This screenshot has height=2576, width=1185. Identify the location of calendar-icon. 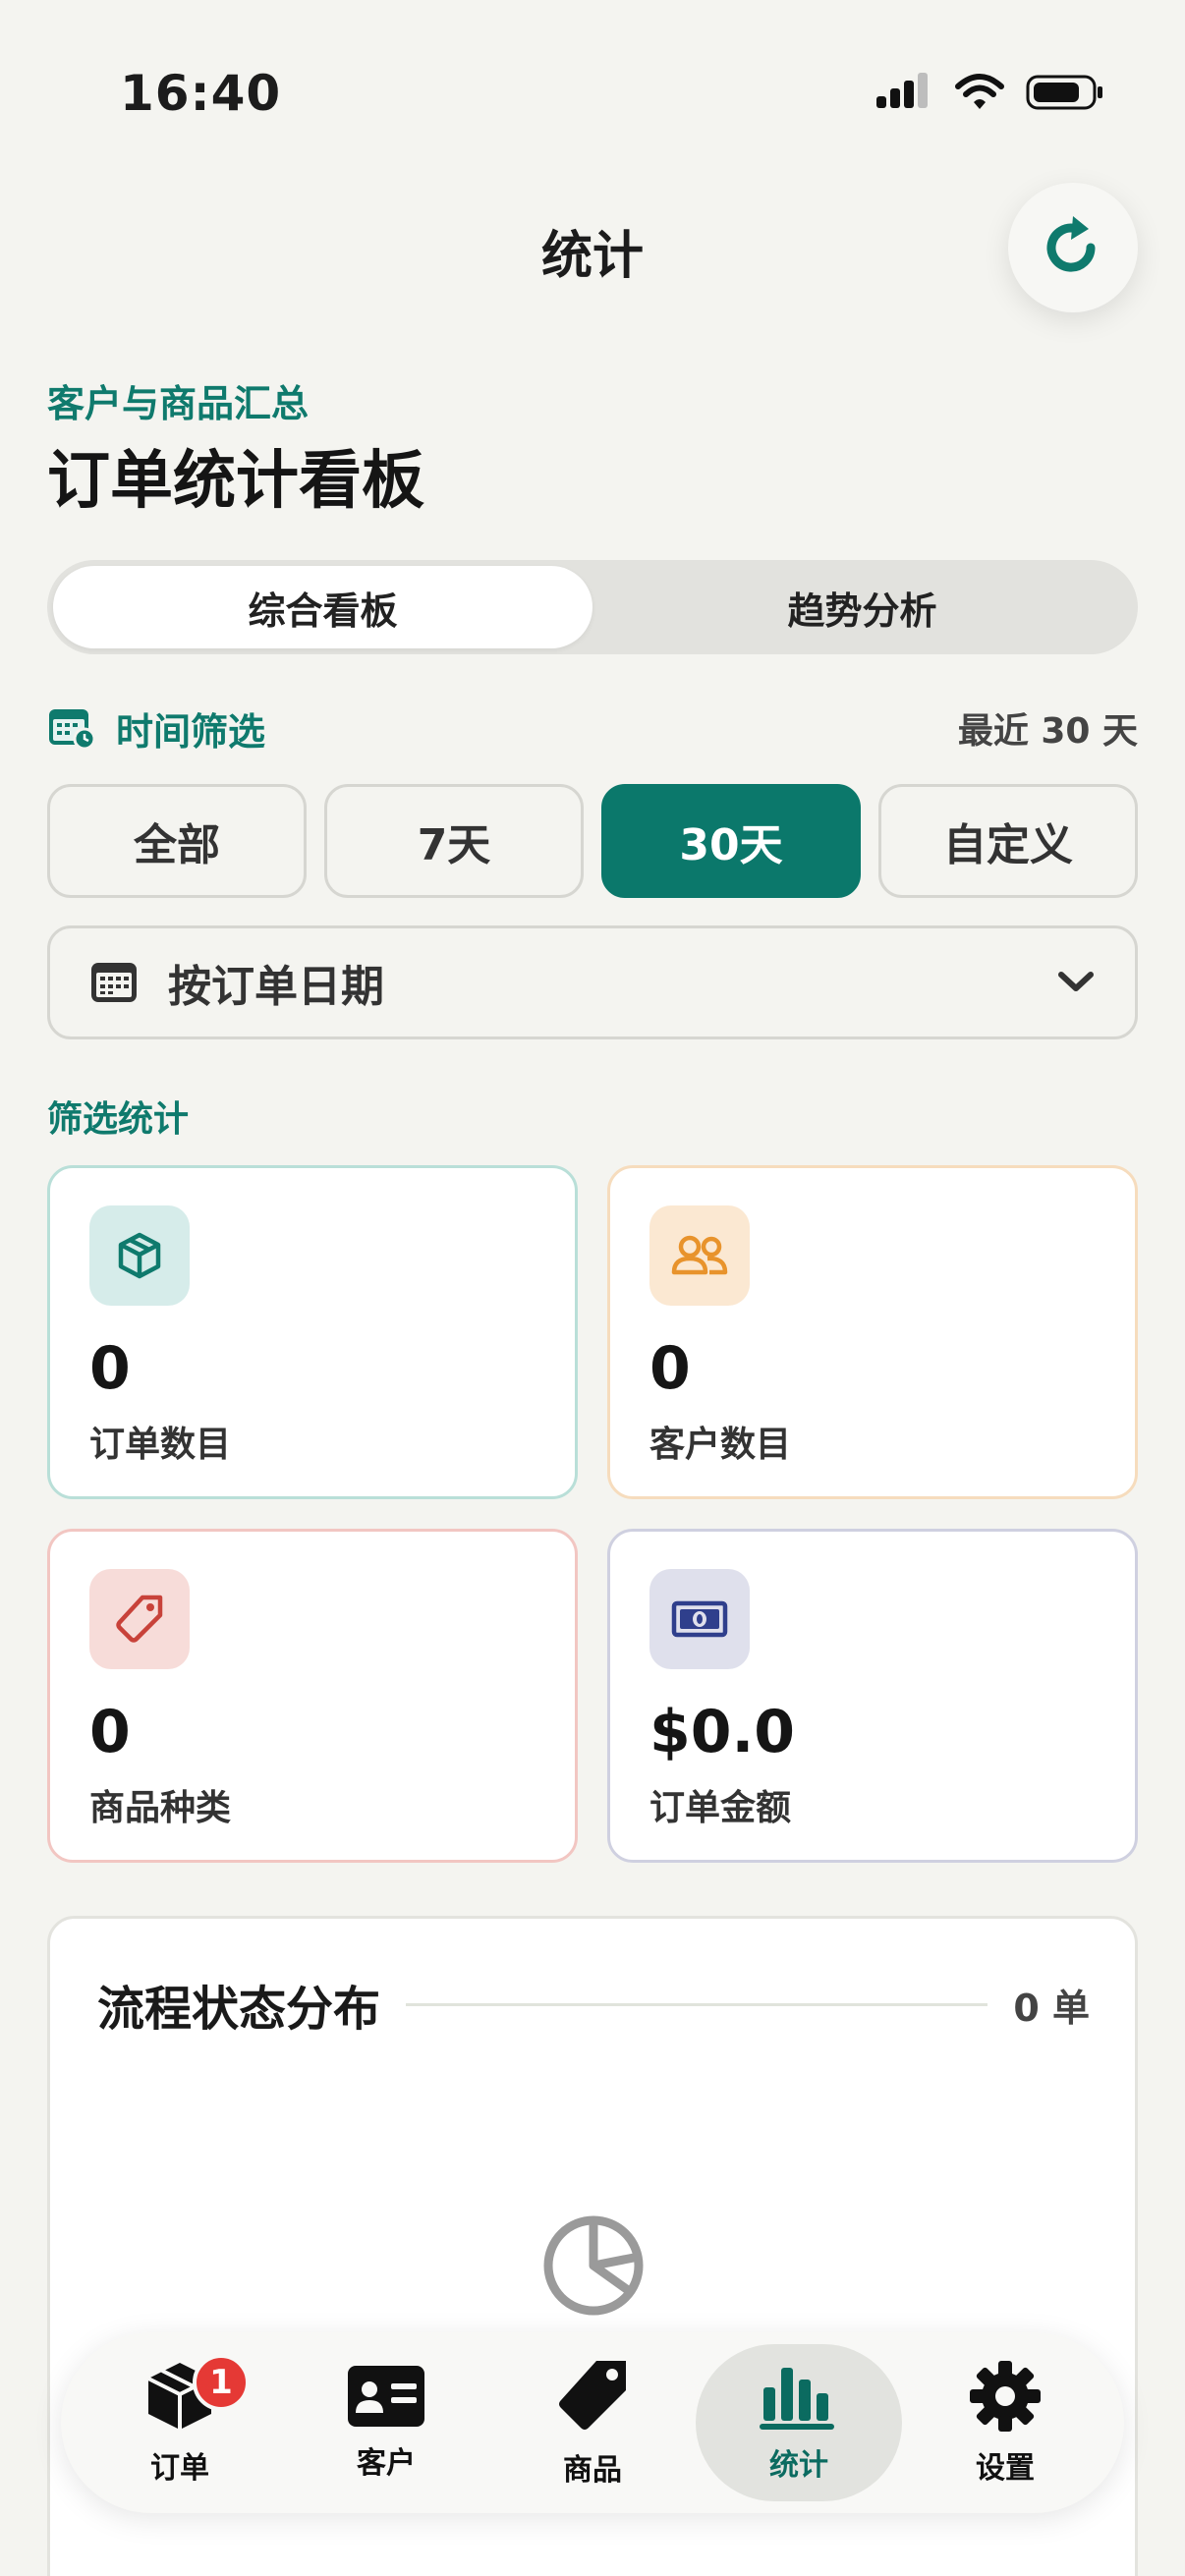
(114, 982).